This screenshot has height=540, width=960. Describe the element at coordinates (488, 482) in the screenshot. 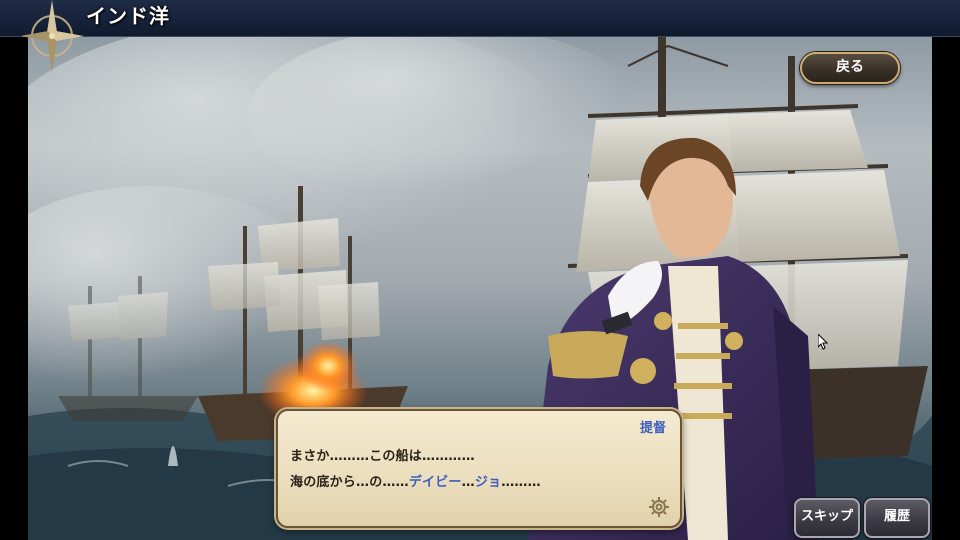

I see `highlight-name-2: ジョ` at that location.